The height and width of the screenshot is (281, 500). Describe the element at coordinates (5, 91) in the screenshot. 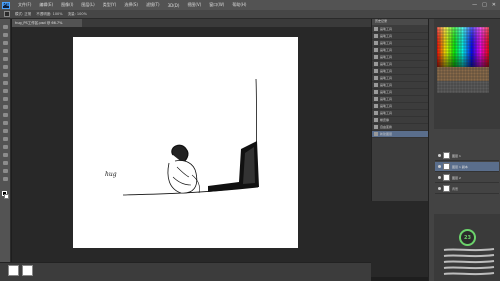

I see `stamp-tool-icon` at that location.